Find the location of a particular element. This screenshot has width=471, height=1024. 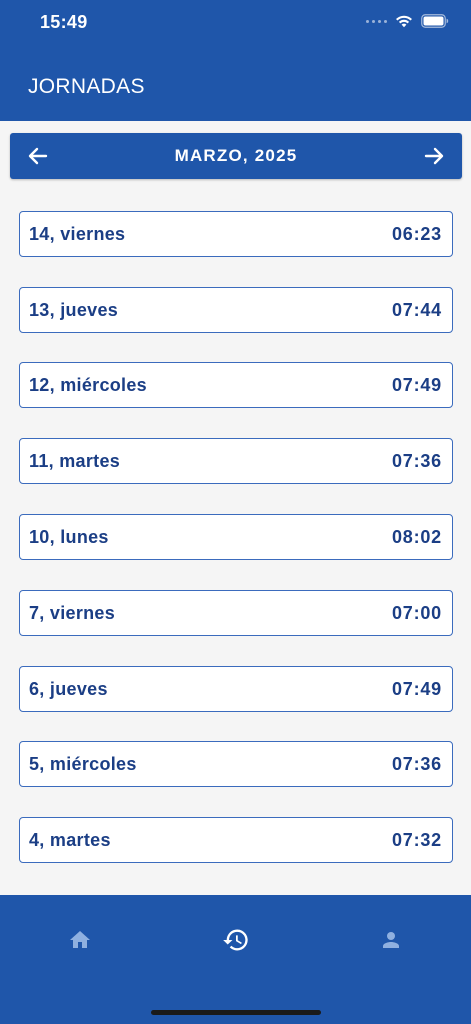

history-icon is located at coordinates (235, 940).